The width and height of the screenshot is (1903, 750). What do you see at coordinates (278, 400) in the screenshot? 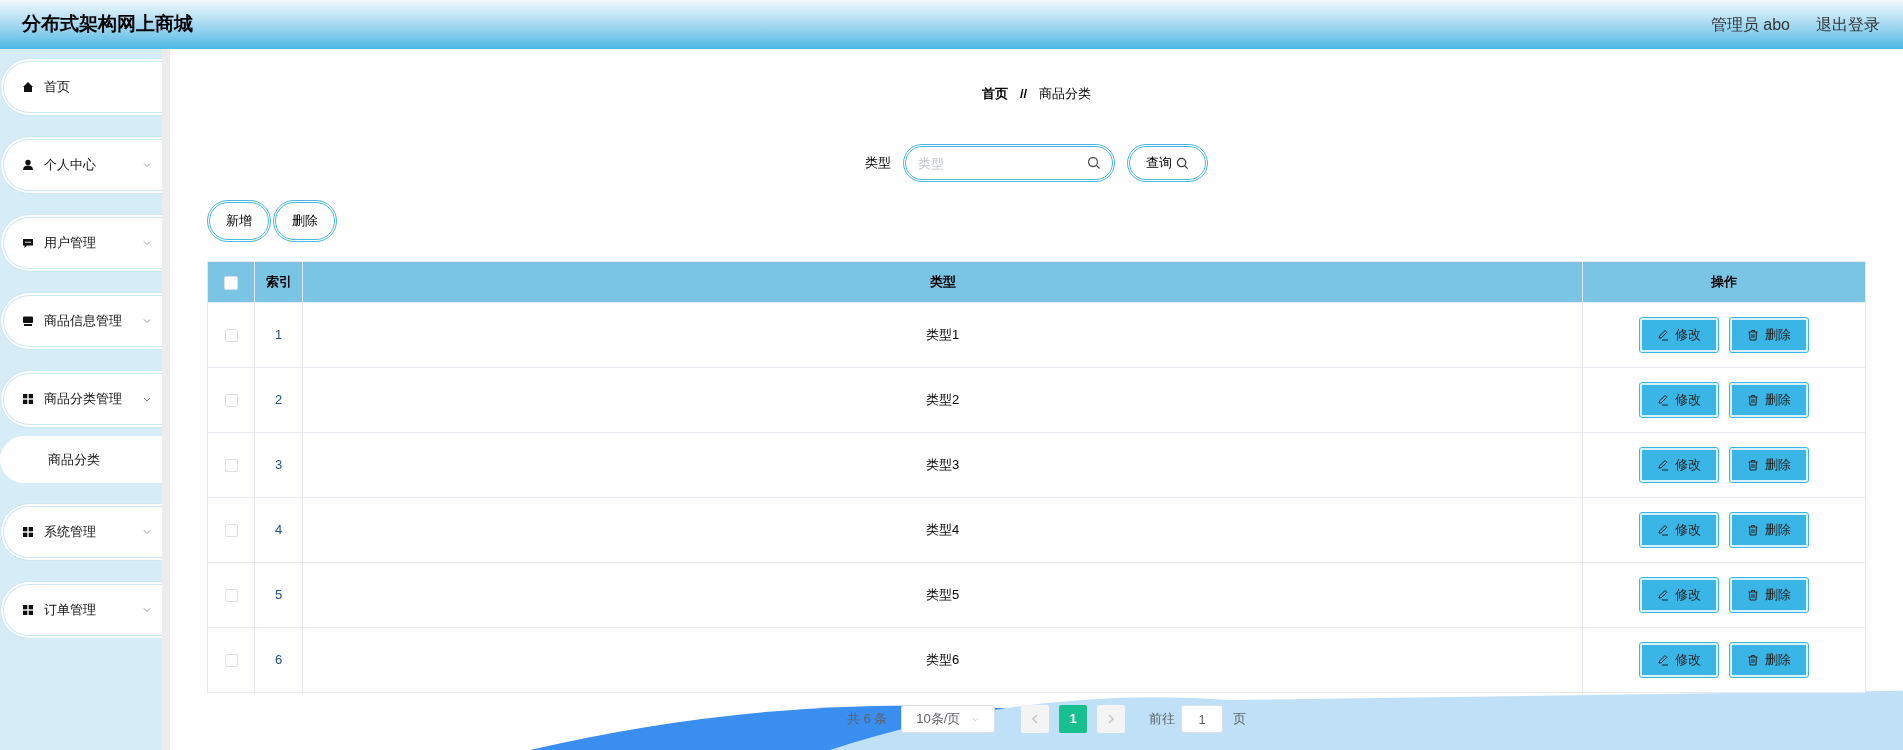
I see `table-cell: 2` at bounding box center [278, 400].